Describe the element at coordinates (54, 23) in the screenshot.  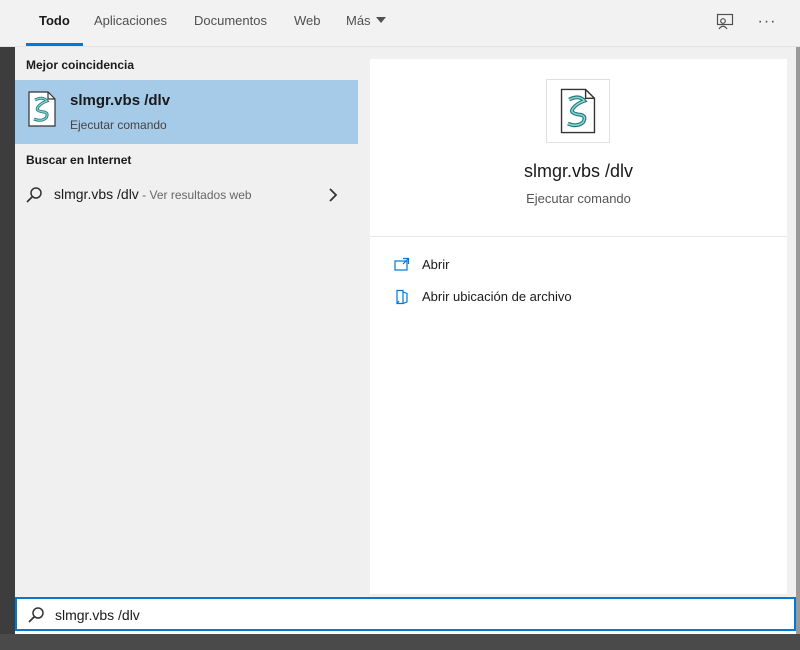
I see `tab-todo: Todo` at that location.